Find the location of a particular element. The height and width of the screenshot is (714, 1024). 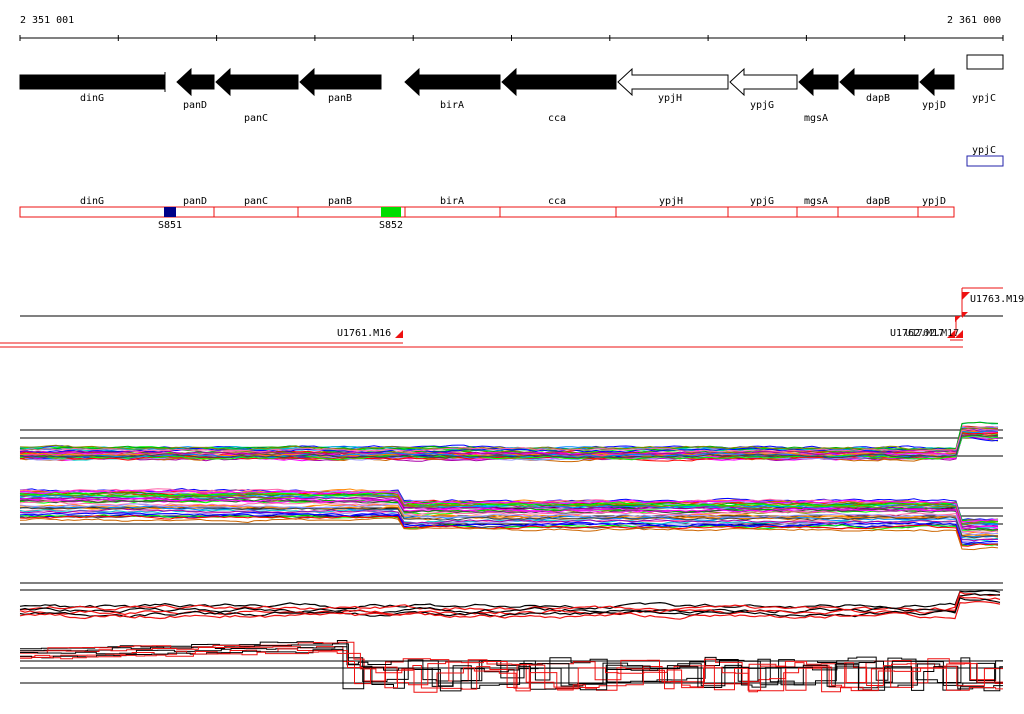

gene-label: birA is located at coordinates (452, 105).